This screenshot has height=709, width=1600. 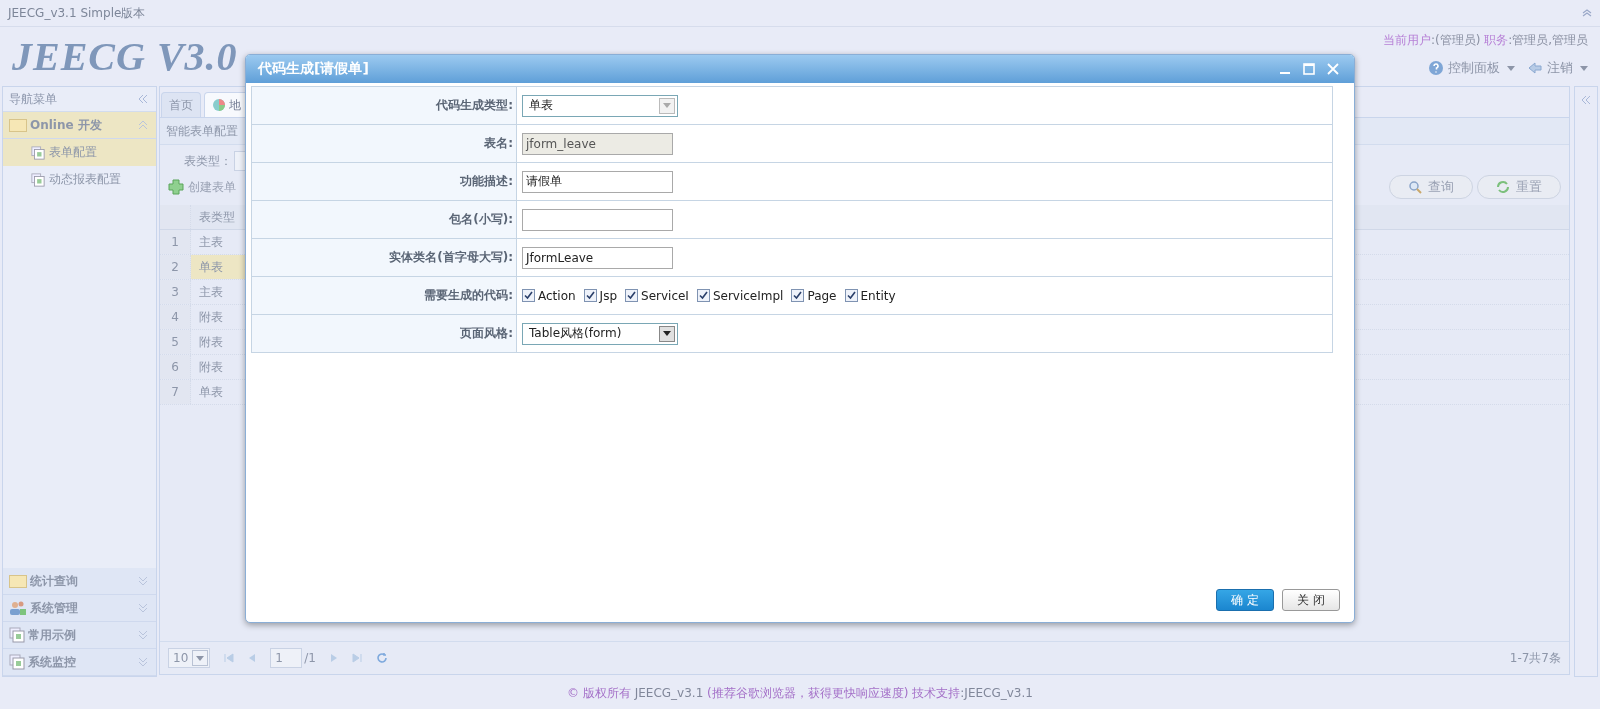 What do you see at coordinates (189, 658) in the screenshot?
I see `page-size-select: 10` at bounding box center [189, 658].